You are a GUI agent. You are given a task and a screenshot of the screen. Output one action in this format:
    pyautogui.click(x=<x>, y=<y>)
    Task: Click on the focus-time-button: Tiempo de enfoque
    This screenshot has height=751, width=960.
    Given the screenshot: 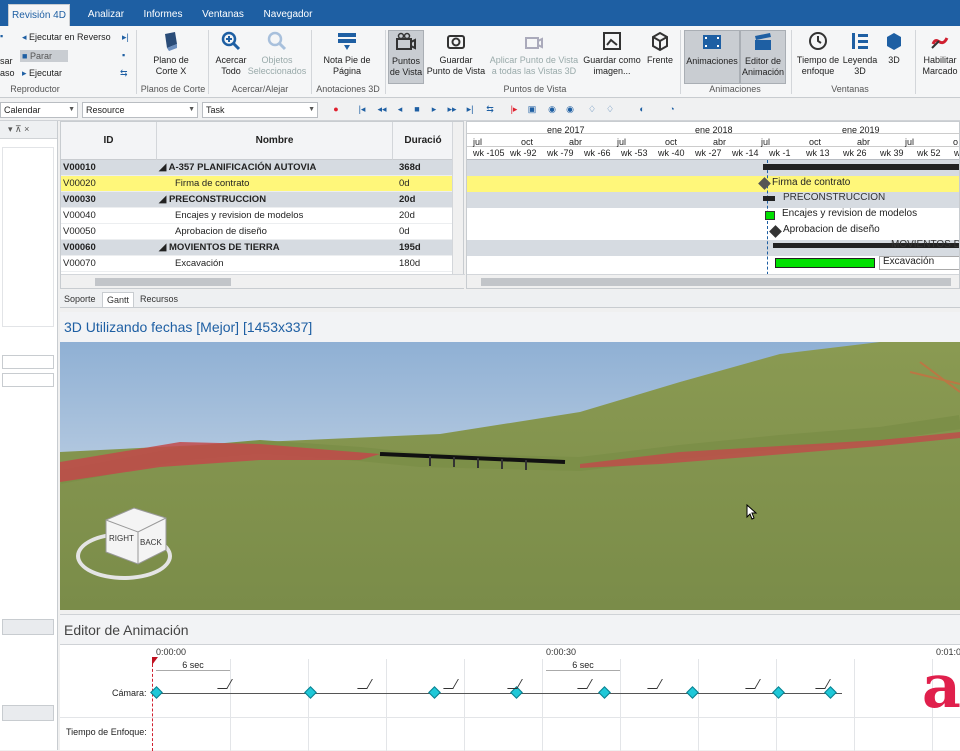 What is the action you would take?
    pyautogui.click(x=818, y=53)
    